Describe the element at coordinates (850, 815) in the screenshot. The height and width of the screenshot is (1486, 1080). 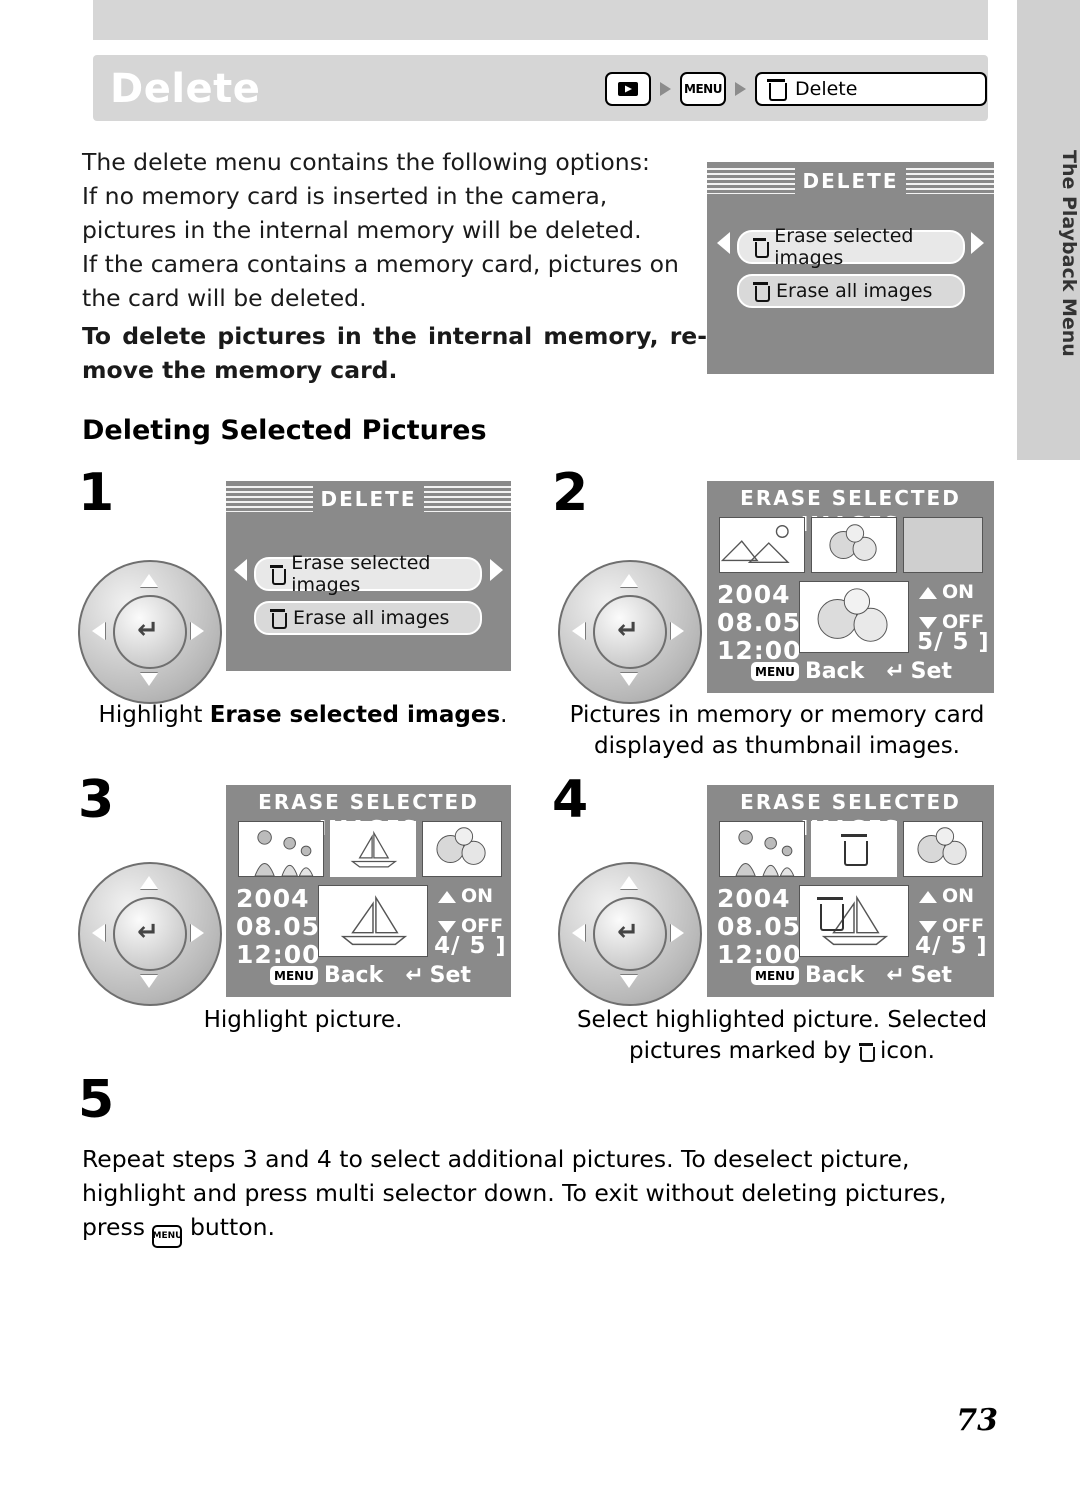
I see `step4-lcd-title-bar: ERASE SELECTED IMAGES` at that location.